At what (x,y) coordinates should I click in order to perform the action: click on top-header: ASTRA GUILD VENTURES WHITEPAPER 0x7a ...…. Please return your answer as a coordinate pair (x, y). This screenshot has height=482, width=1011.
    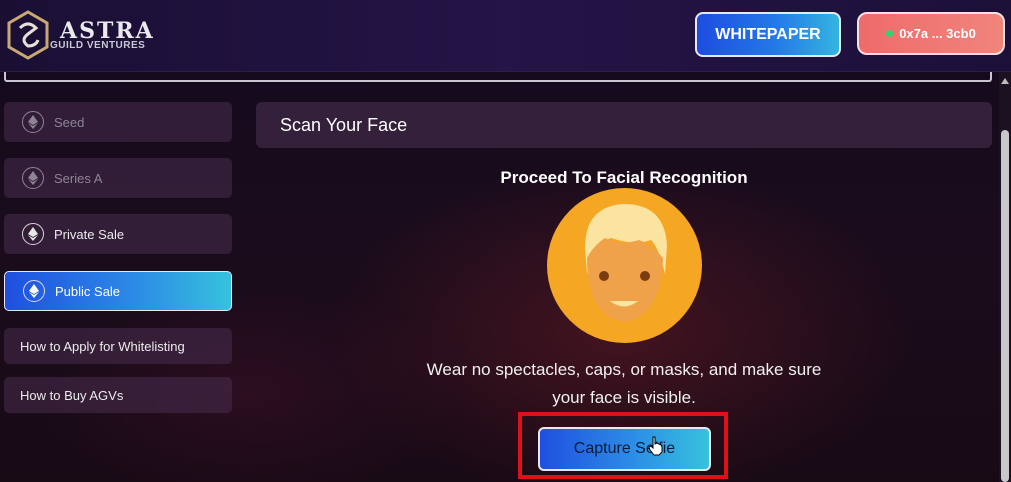
    Looking at the image, I should click on (505, 36).